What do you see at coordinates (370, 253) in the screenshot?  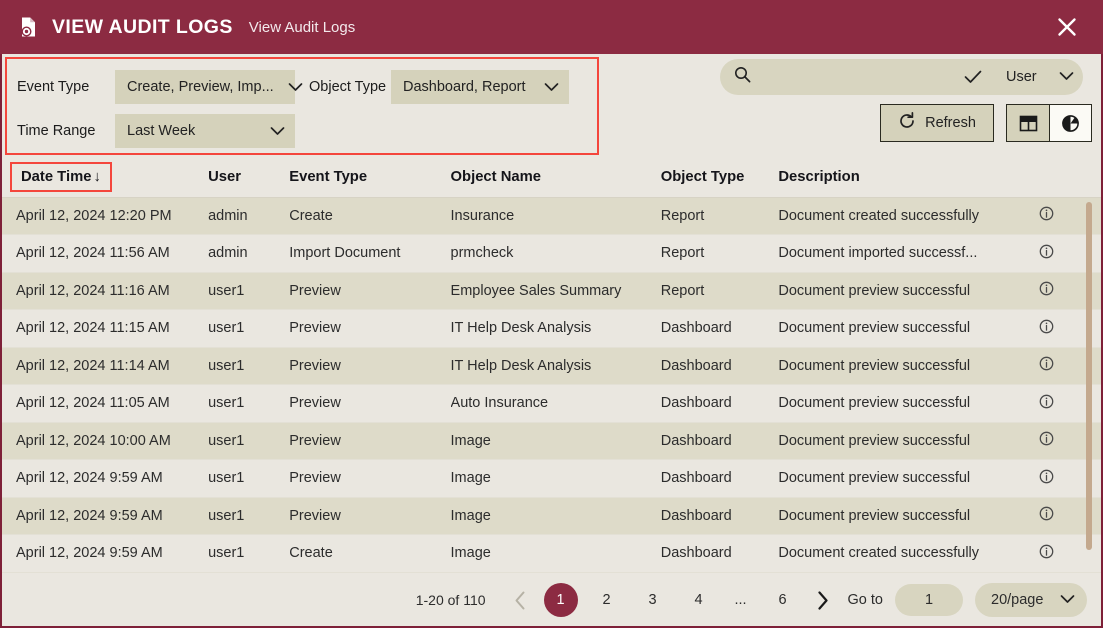 I see `cell-event-type: Import Document` at bounding box center [370, 253].